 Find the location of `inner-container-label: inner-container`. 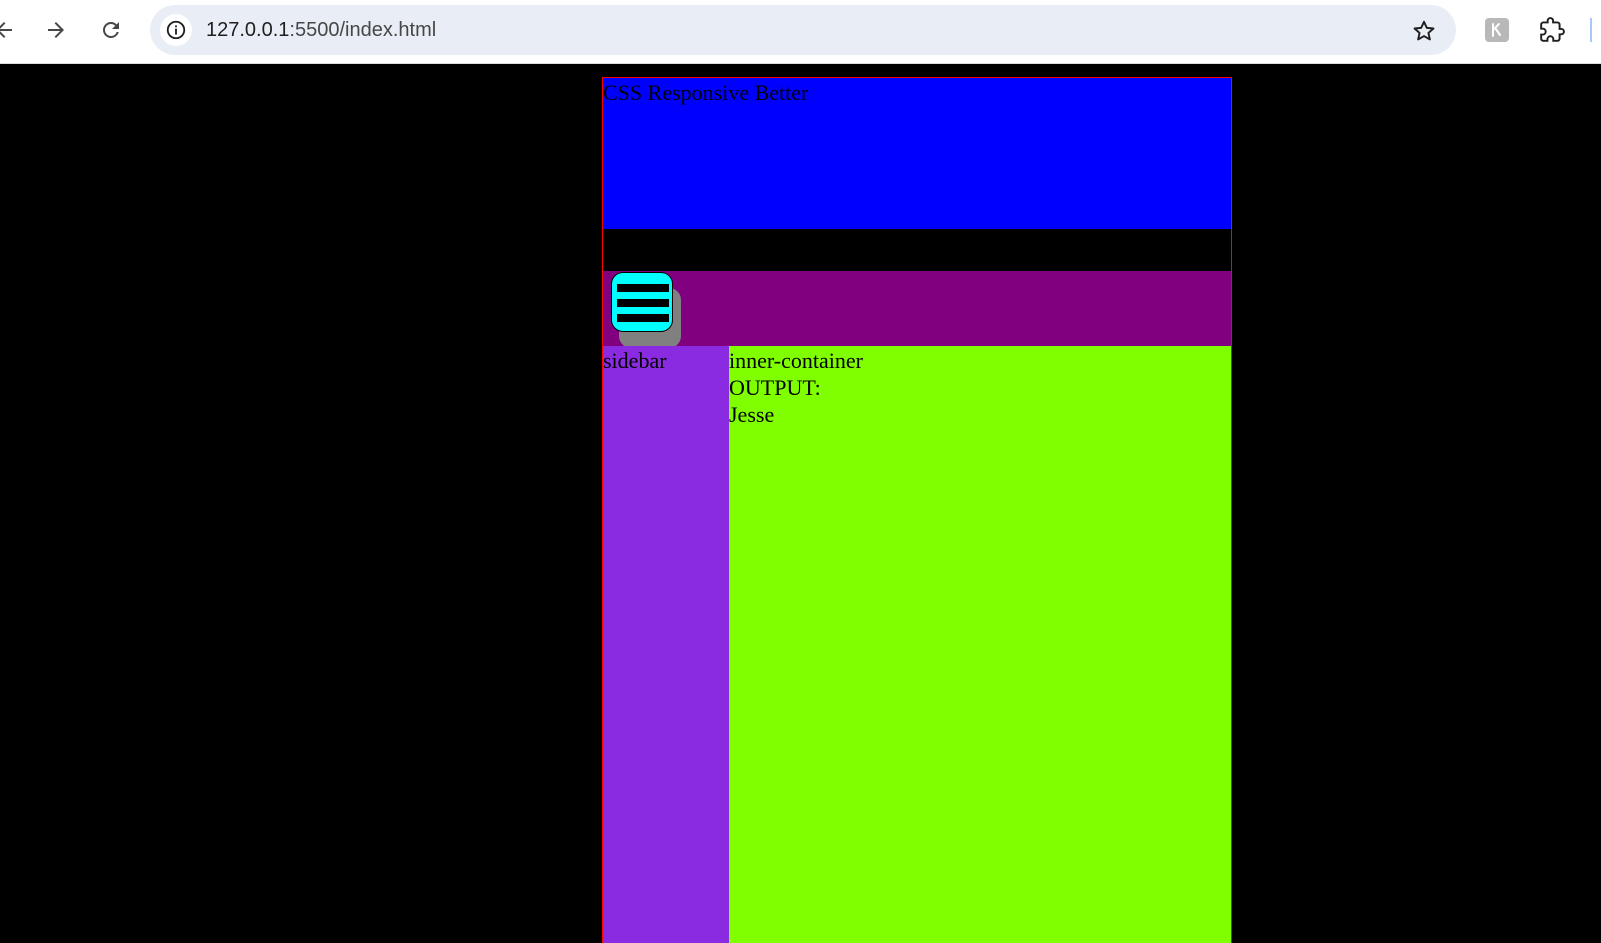

inner-container-label: inner-container is located at coordinates (796, 360).